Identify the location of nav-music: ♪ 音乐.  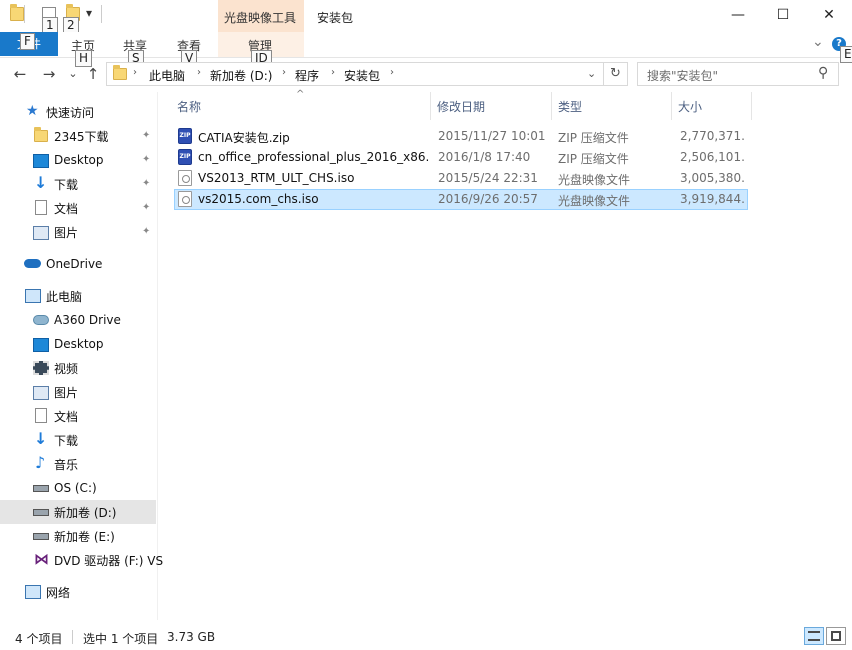
(78, 464).